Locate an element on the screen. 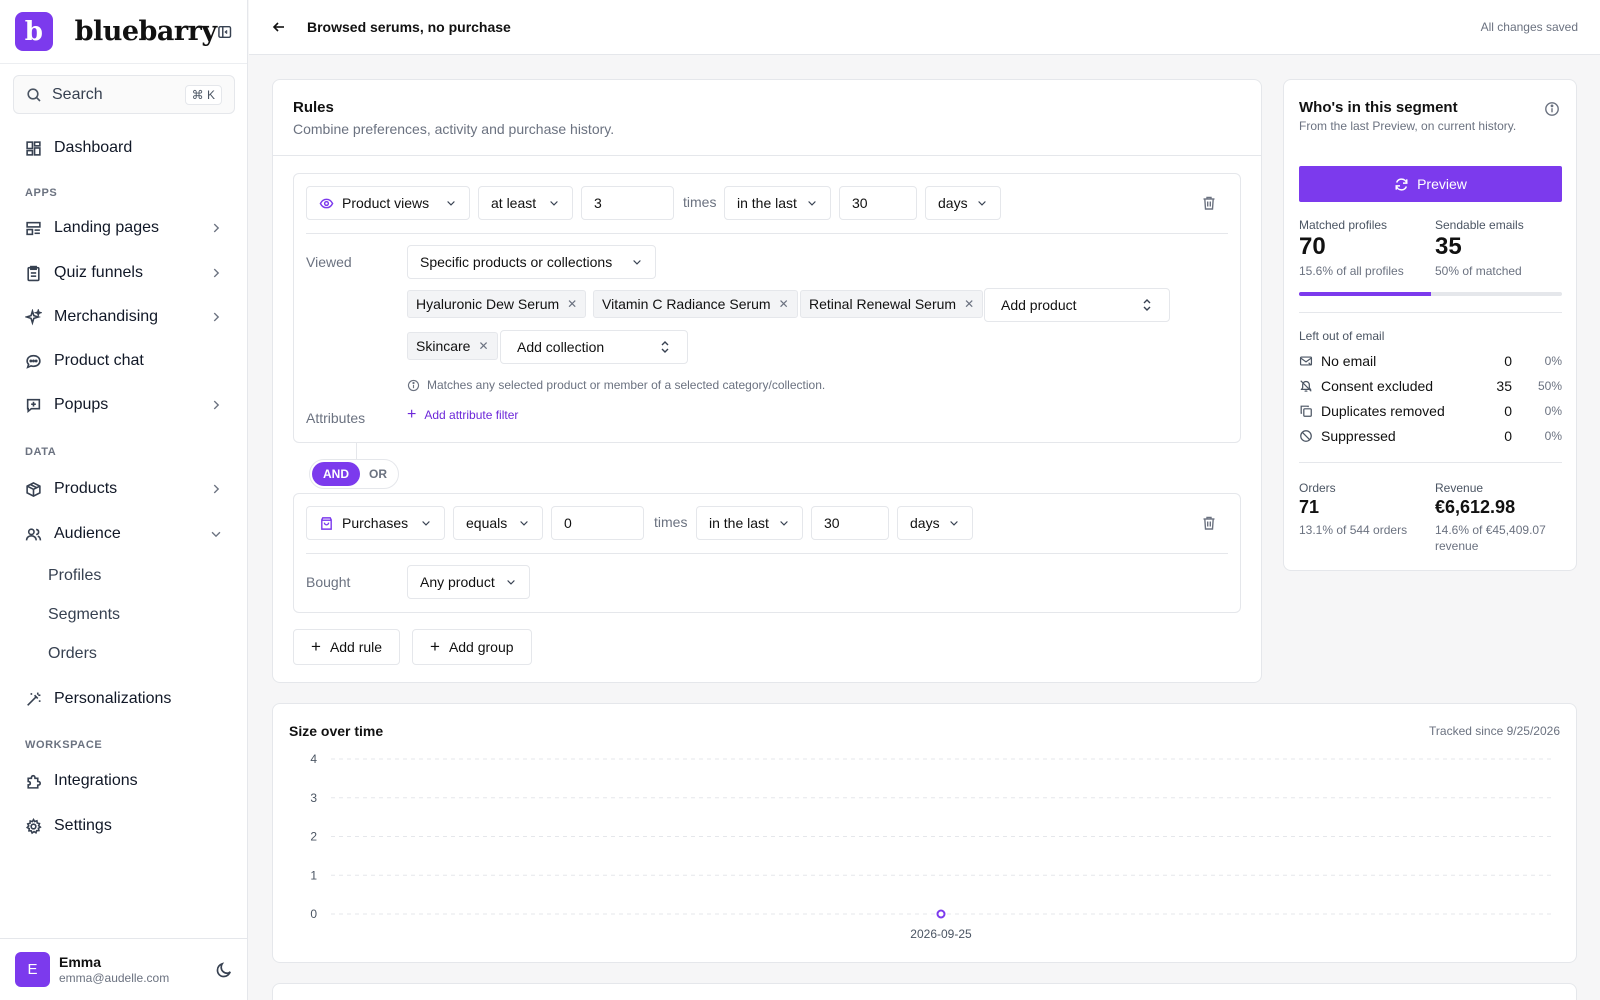 This screenshot has width=1600, height=1000. rule2-metric-select: Purchases is located at coordinates (375, 523).